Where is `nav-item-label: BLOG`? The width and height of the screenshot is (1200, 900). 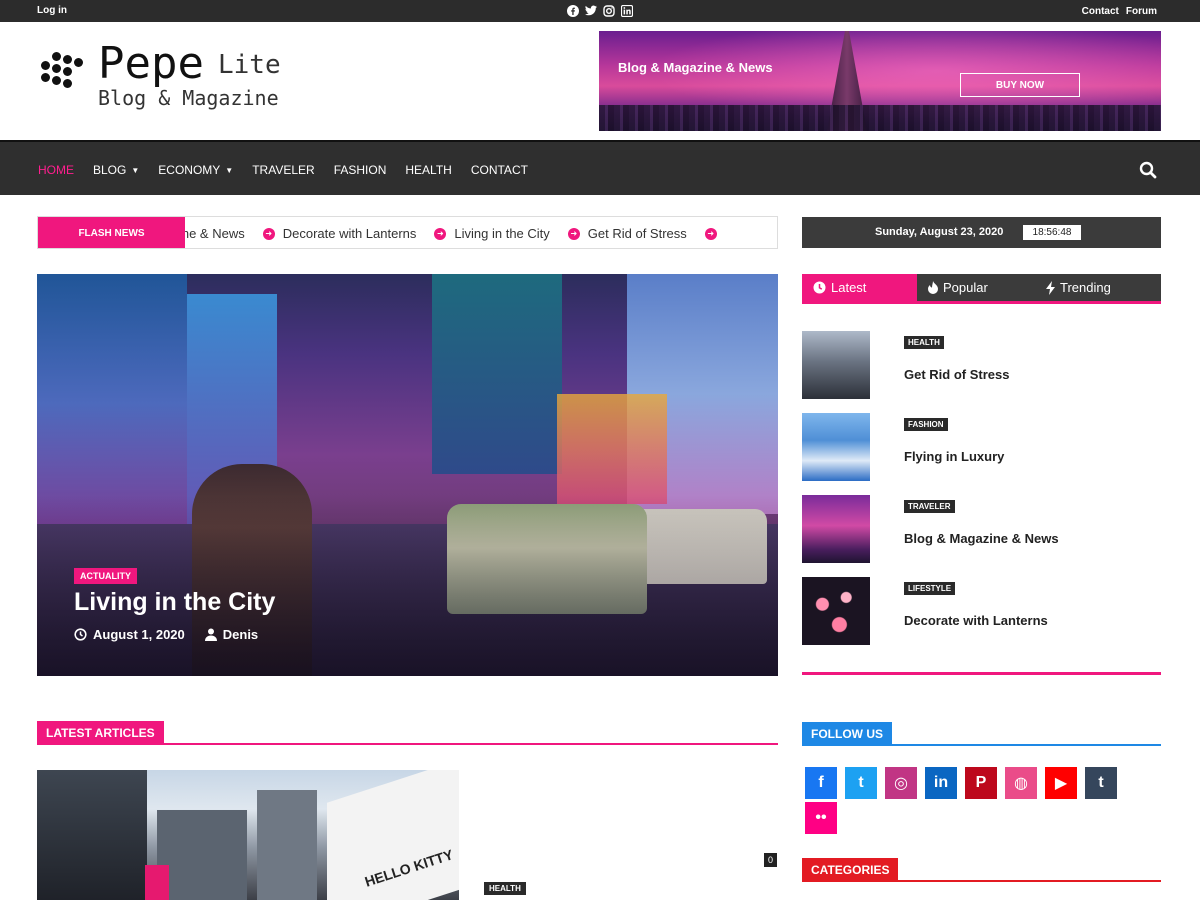
nav-item-label: BLOG is located at coordinates (110, 170).